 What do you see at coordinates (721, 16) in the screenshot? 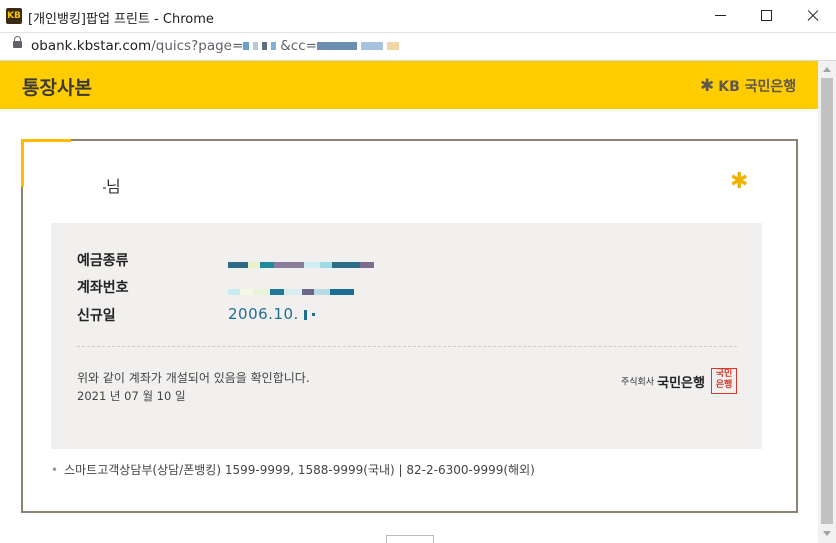
I see `minimize-button` at bounding box center [721, 16].